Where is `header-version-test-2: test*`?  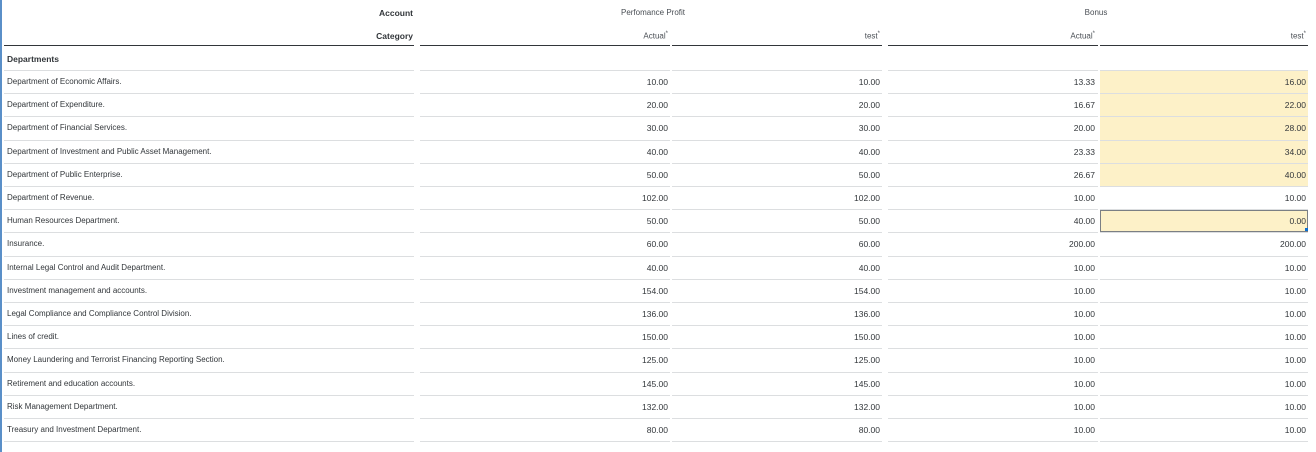 header-version-test-2: test* is located at coordinates (1203, 36).